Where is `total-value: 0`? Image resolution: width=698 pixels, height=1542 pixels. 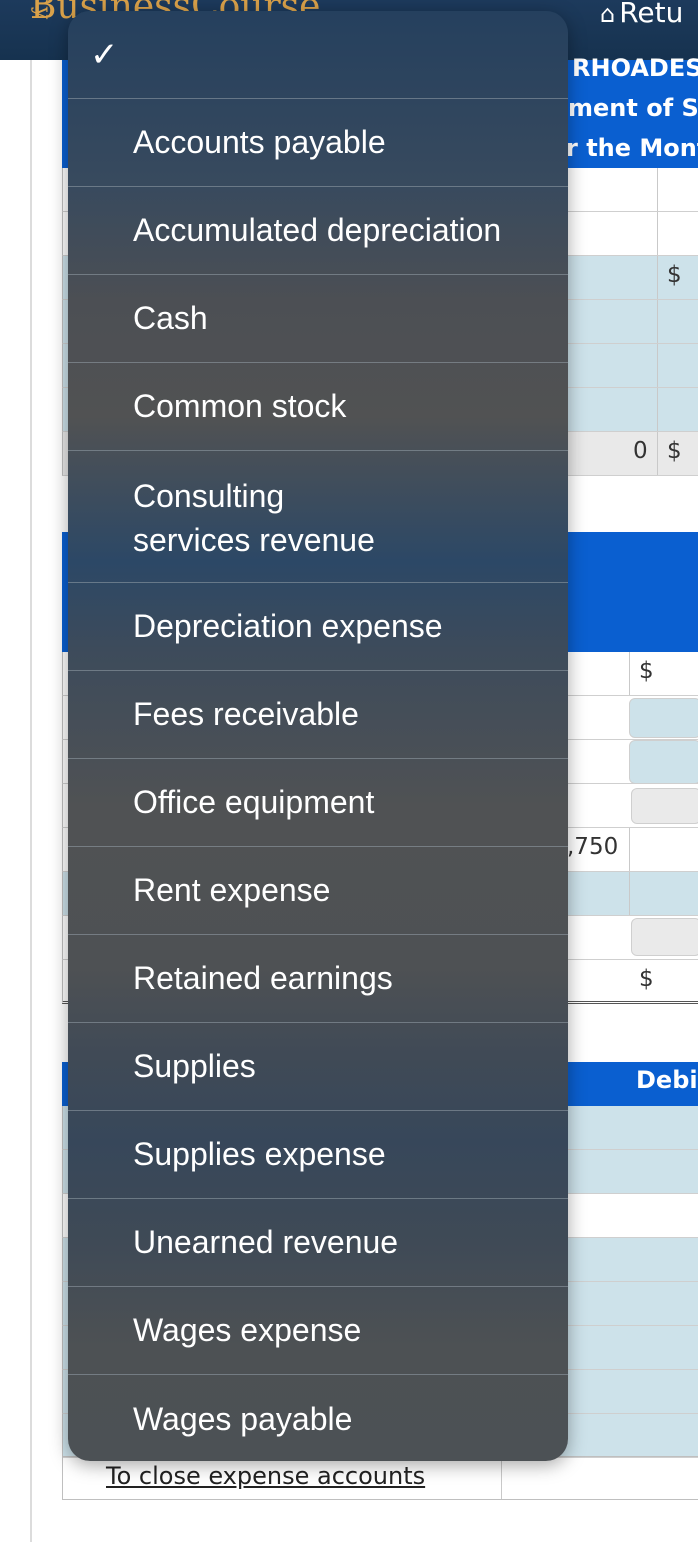 total-value: 0 is located at coordinates (640, 451).